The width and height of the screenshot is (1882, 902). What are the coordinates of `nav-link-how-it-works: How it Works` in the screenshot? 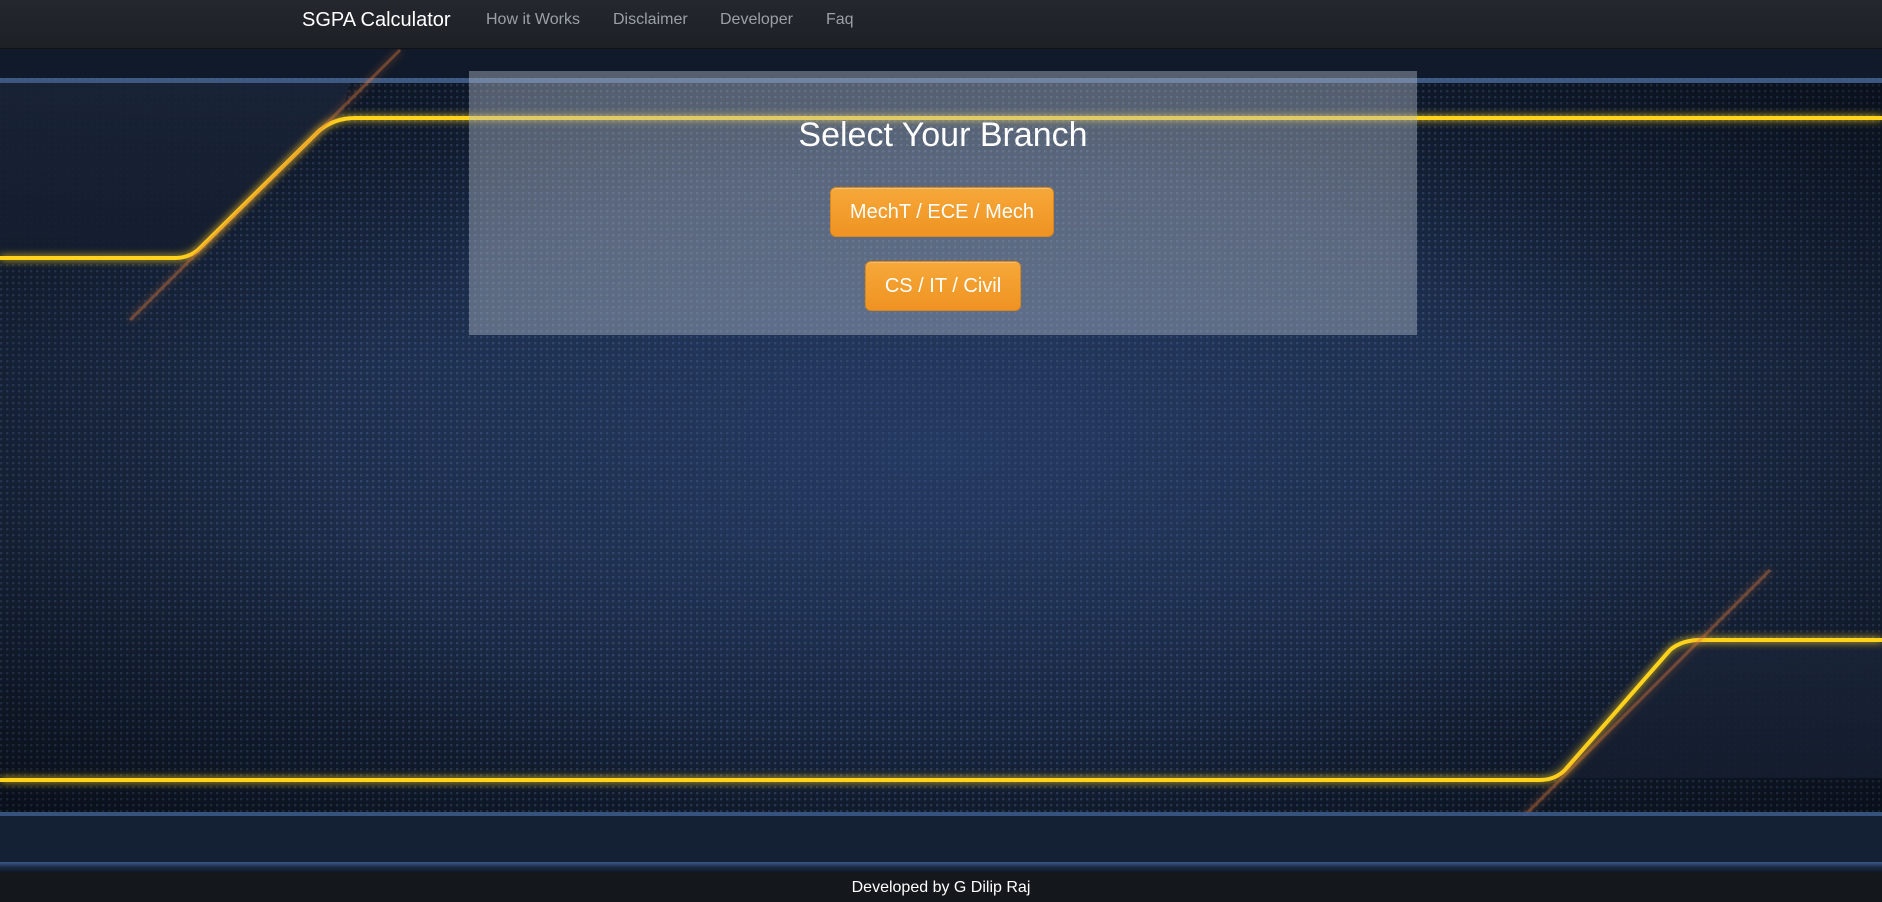 It's located at (533, 20).